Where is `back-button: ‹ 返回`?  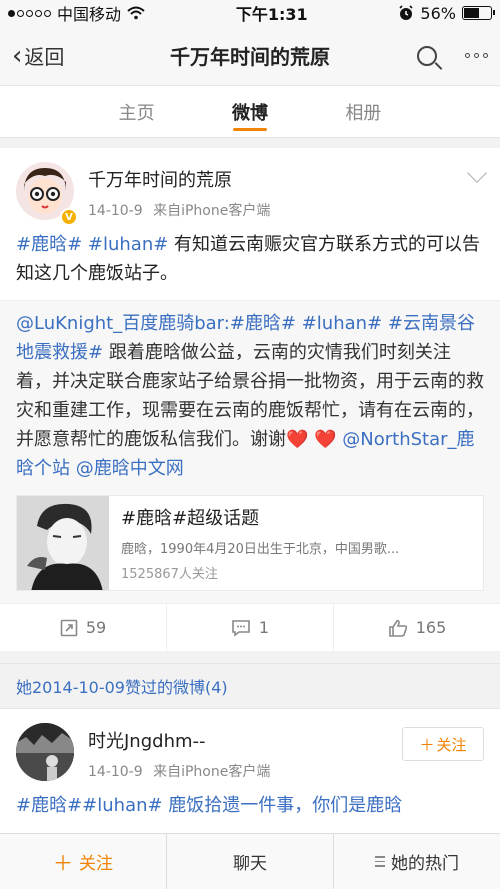
back-button: ‹ 返回 is located at coordinates (57, 55).